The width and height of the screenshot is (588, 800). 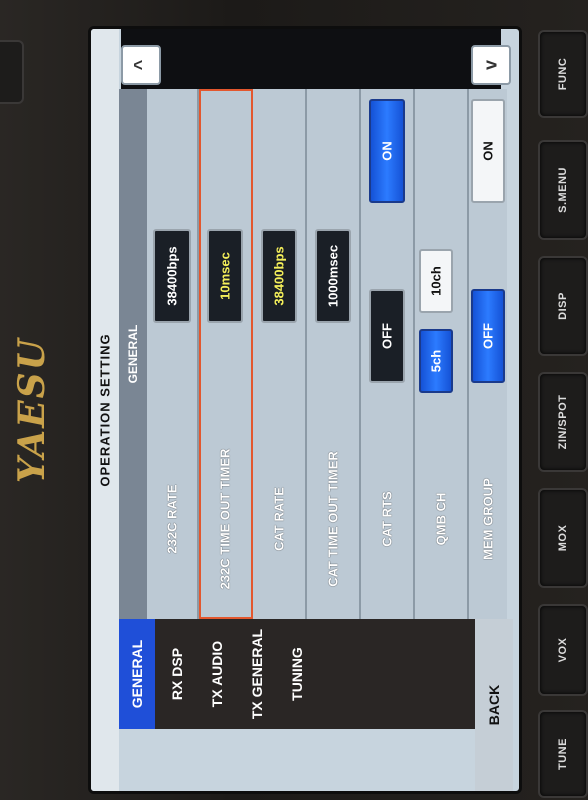 What do you see at coordinates (257, 674) in the screenshot?
I see `menu-item-tx-general: TX GENERAL` at bounding box center [257, 674].